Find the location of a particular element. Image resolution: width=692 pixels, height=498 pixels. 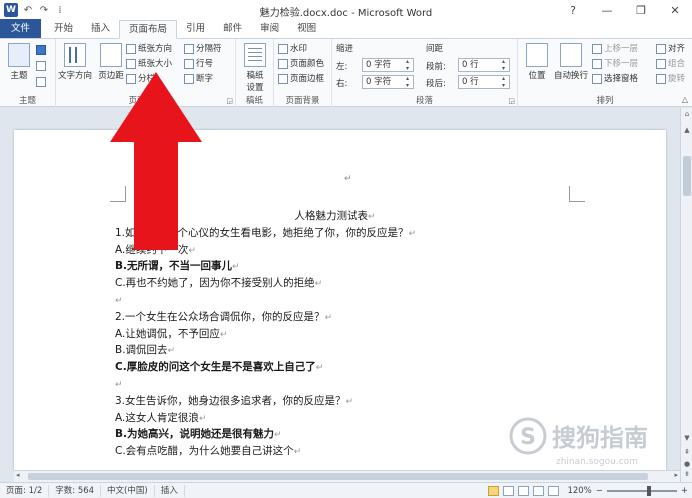

document-line: 3.女生告诉你，她身边很多追求者，你的反应是？↵ is located at coordinates (335, 401).